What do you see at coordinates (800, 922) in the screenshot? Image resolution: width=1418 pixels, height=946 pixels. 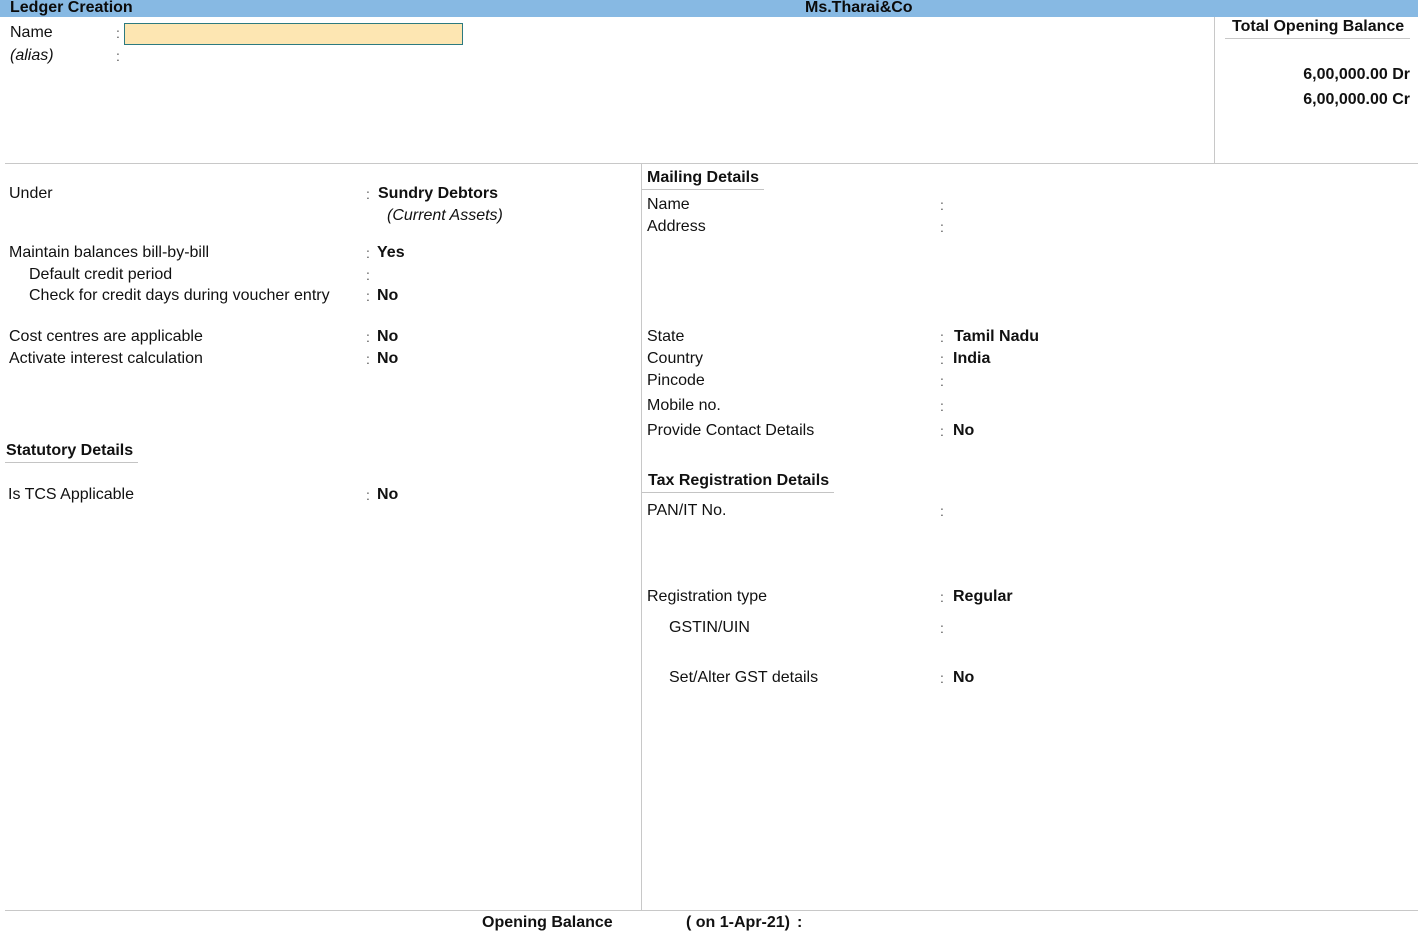 I see `opening-balance-colon: :` at bounding box center [800, 922].